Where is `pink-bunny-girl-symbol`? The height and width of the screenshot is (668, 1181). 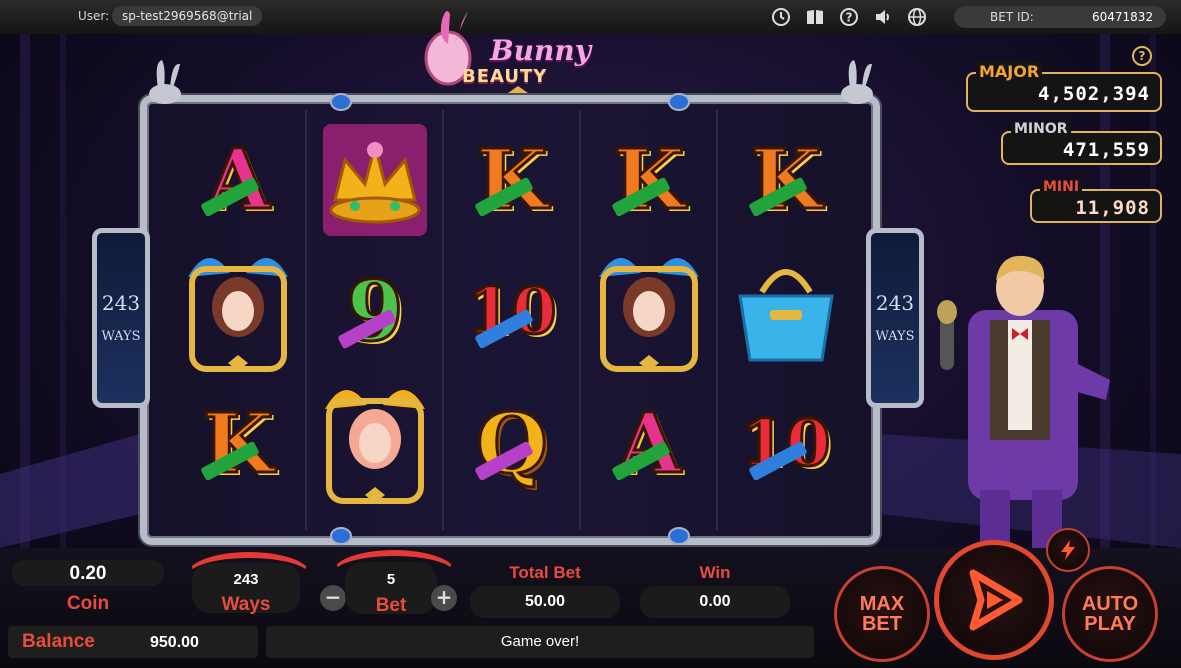
pink-bunny-girl-symbol is located at coordinates (375, 444).